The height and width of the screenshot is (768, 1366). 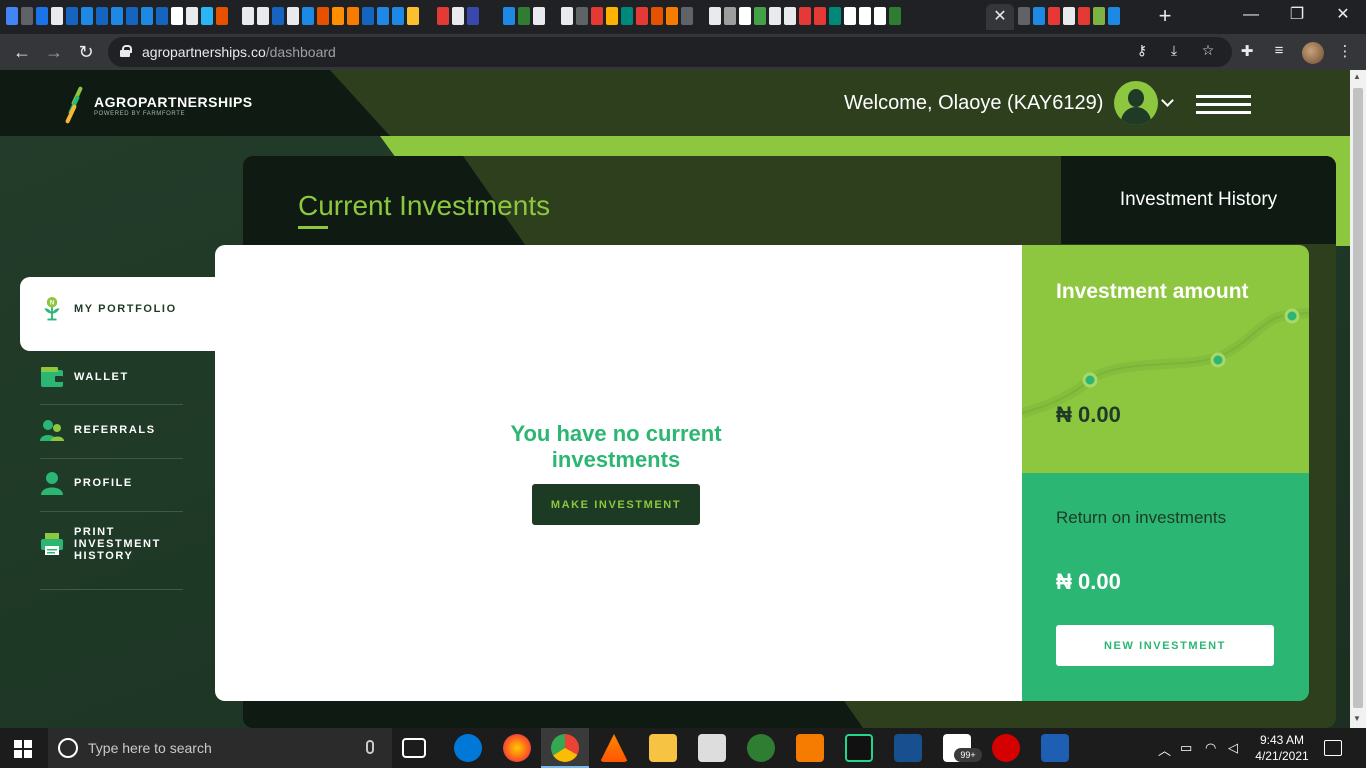 I want to click on make-investment-button: MAKE INVESTMENT, so click(x=616, y=504).